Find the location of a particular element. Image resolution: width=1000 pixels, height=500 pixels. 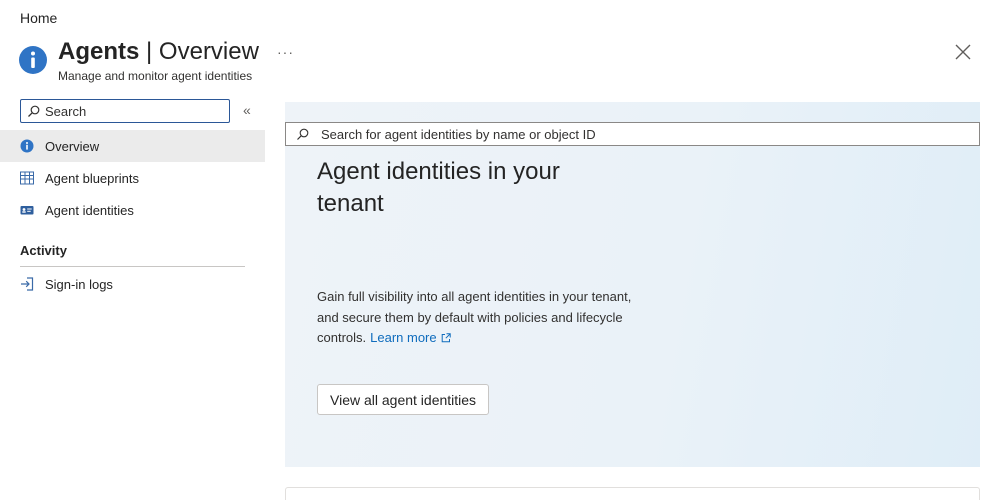

learn-more-link: Learn more is located at coordinates (403, 337).